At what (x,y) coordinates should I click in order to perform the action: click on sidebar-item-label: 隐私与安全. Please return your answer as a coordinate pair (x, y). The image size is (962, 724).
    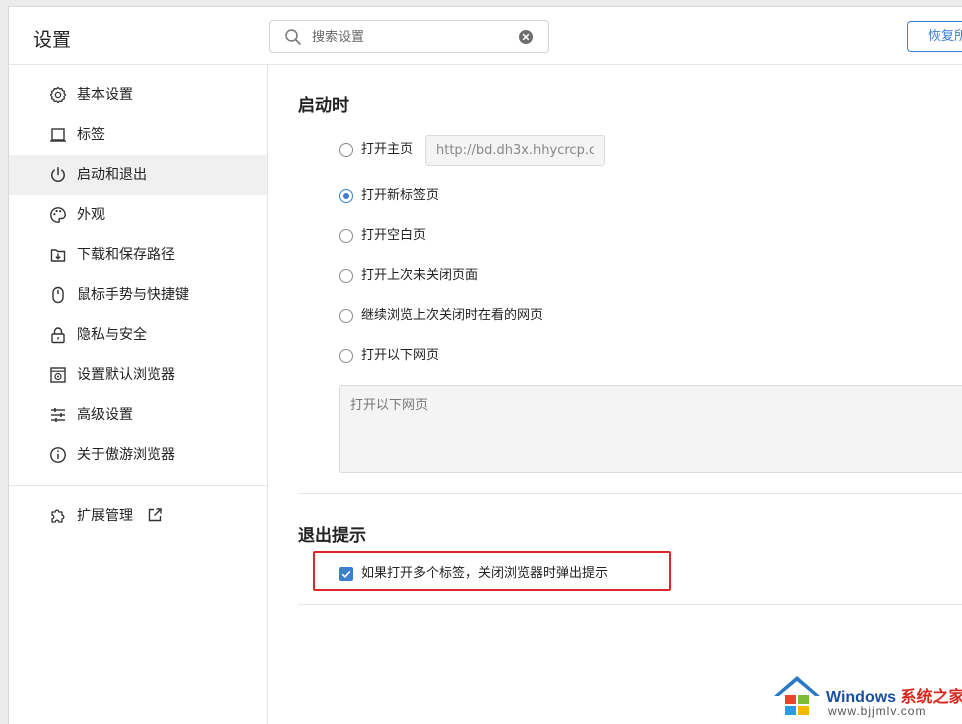
    Looking at the image, I should click on (112, 335).